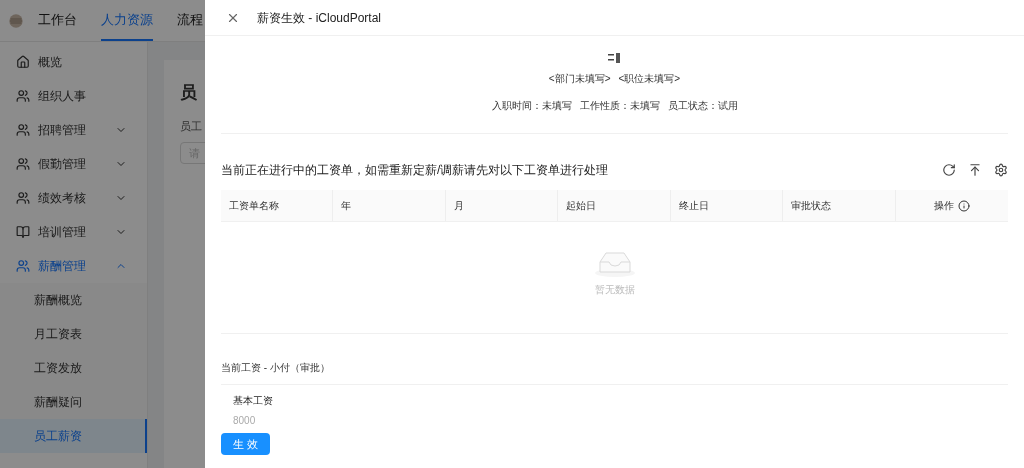 The height and width of the screenshot is (468, 1024). What do you see at coordinates (254, 206) in the screenshot?
I see `column-header: 工资单名称` at bounding box center [254, 206].